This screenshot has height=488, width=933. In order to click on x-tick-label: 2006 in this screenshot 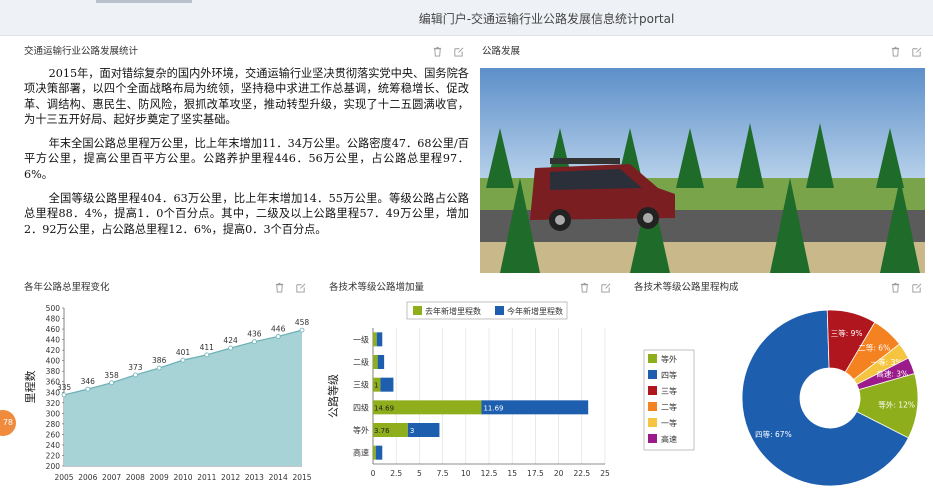, I will do `click(87, 477)`.